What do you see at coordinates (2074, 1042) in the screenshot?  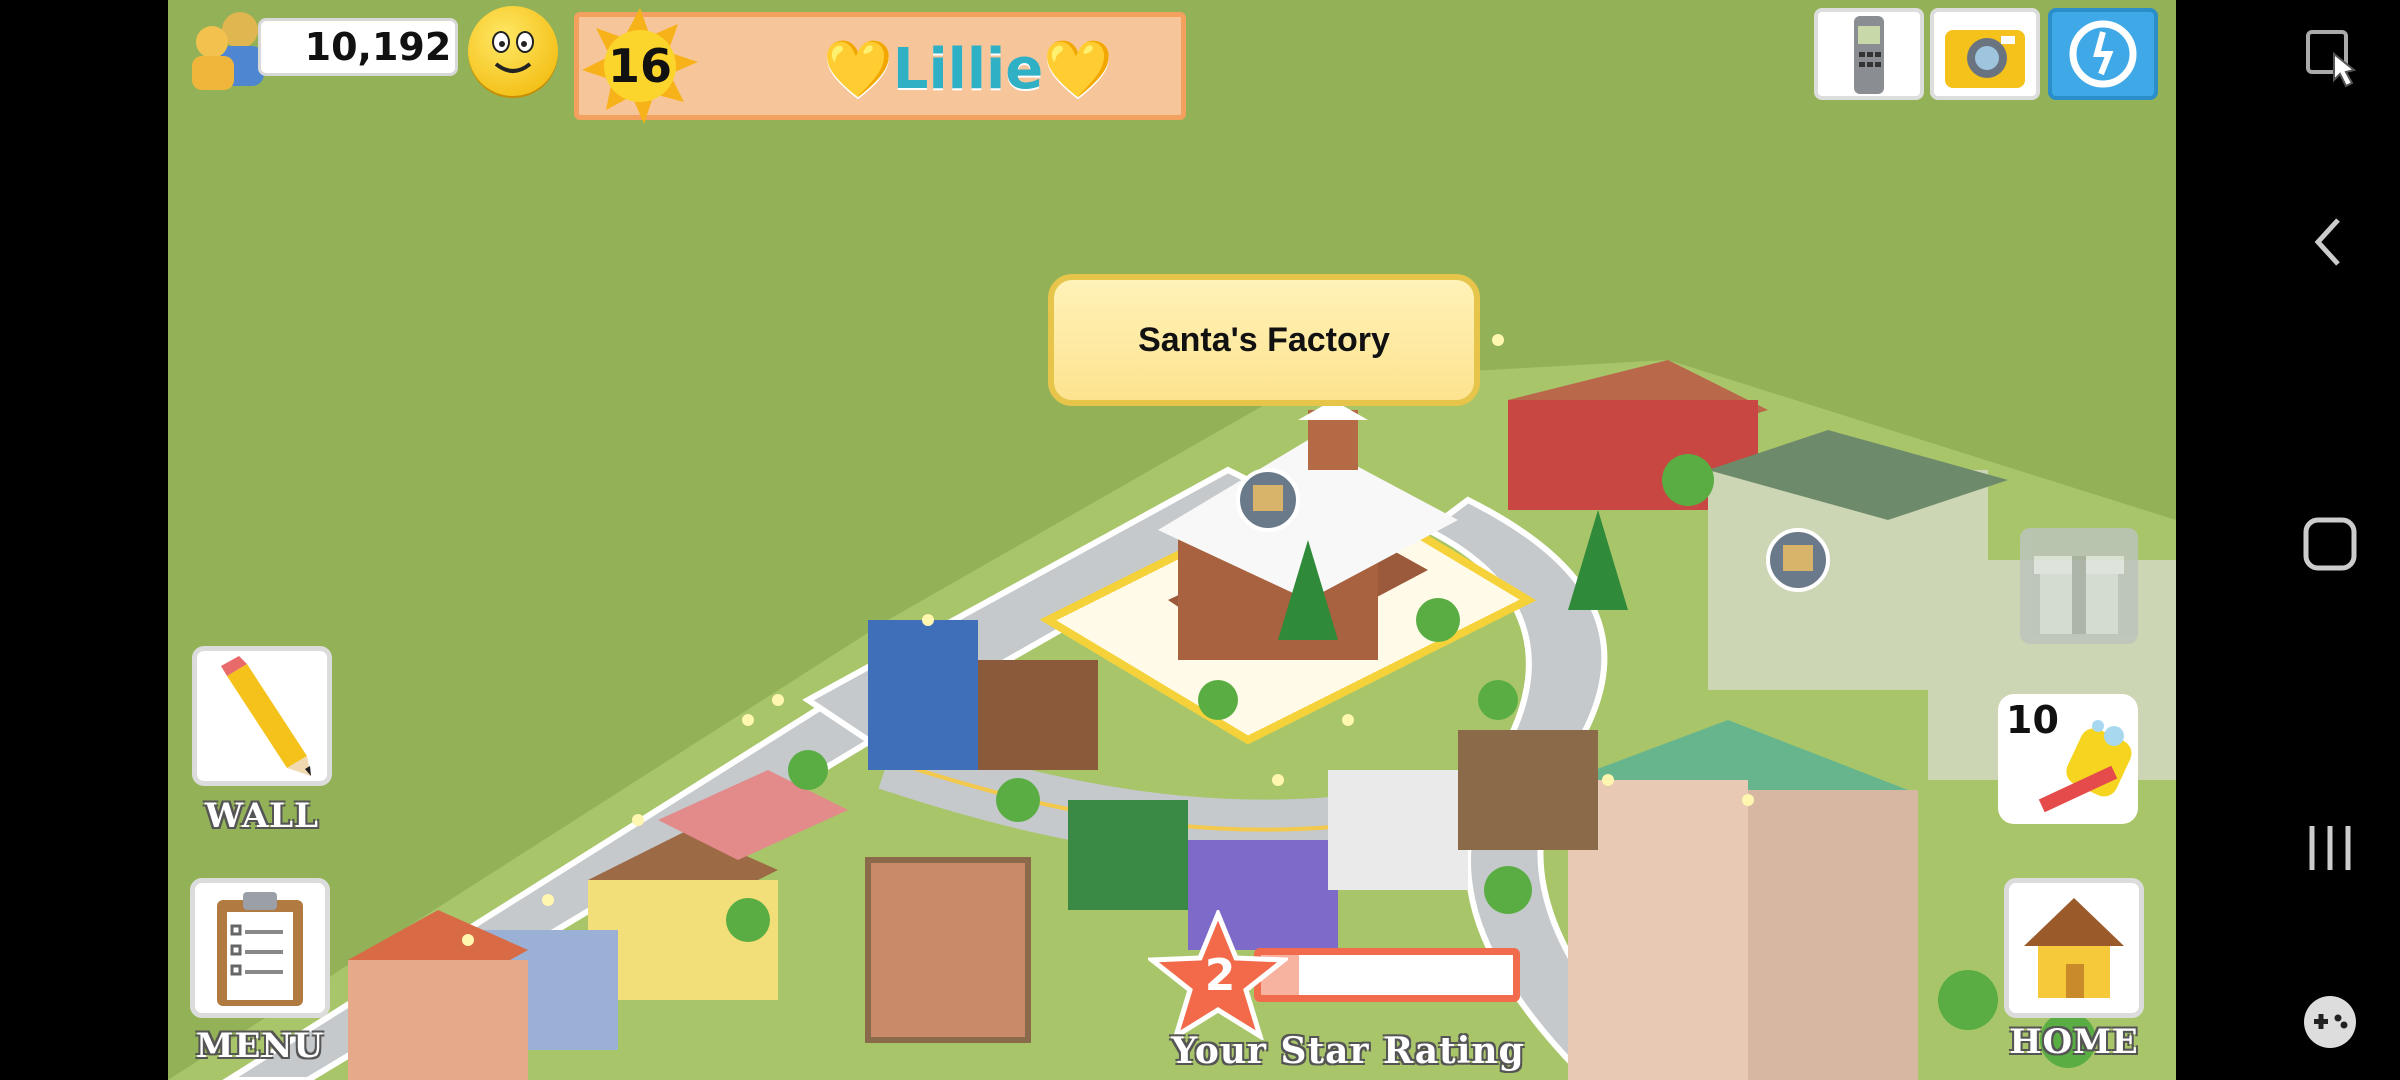 I see `home-label: HOME` at bounding box center [2074, 1042].